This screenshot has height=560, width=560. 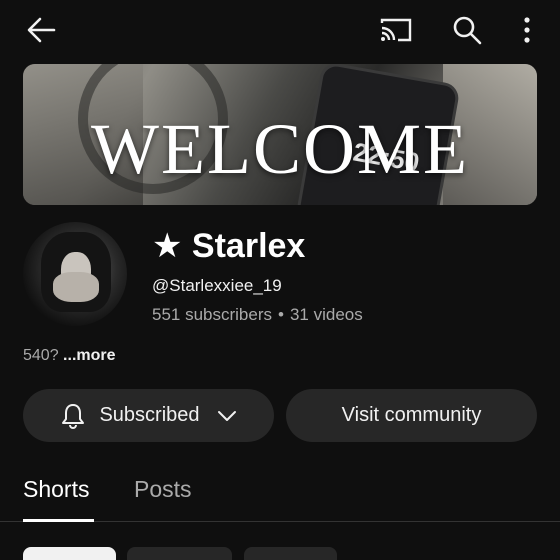 What do you see at coordinates (280, 30) in the screenshot?
I see `top-app-bar` at bounding box center [280, 30].